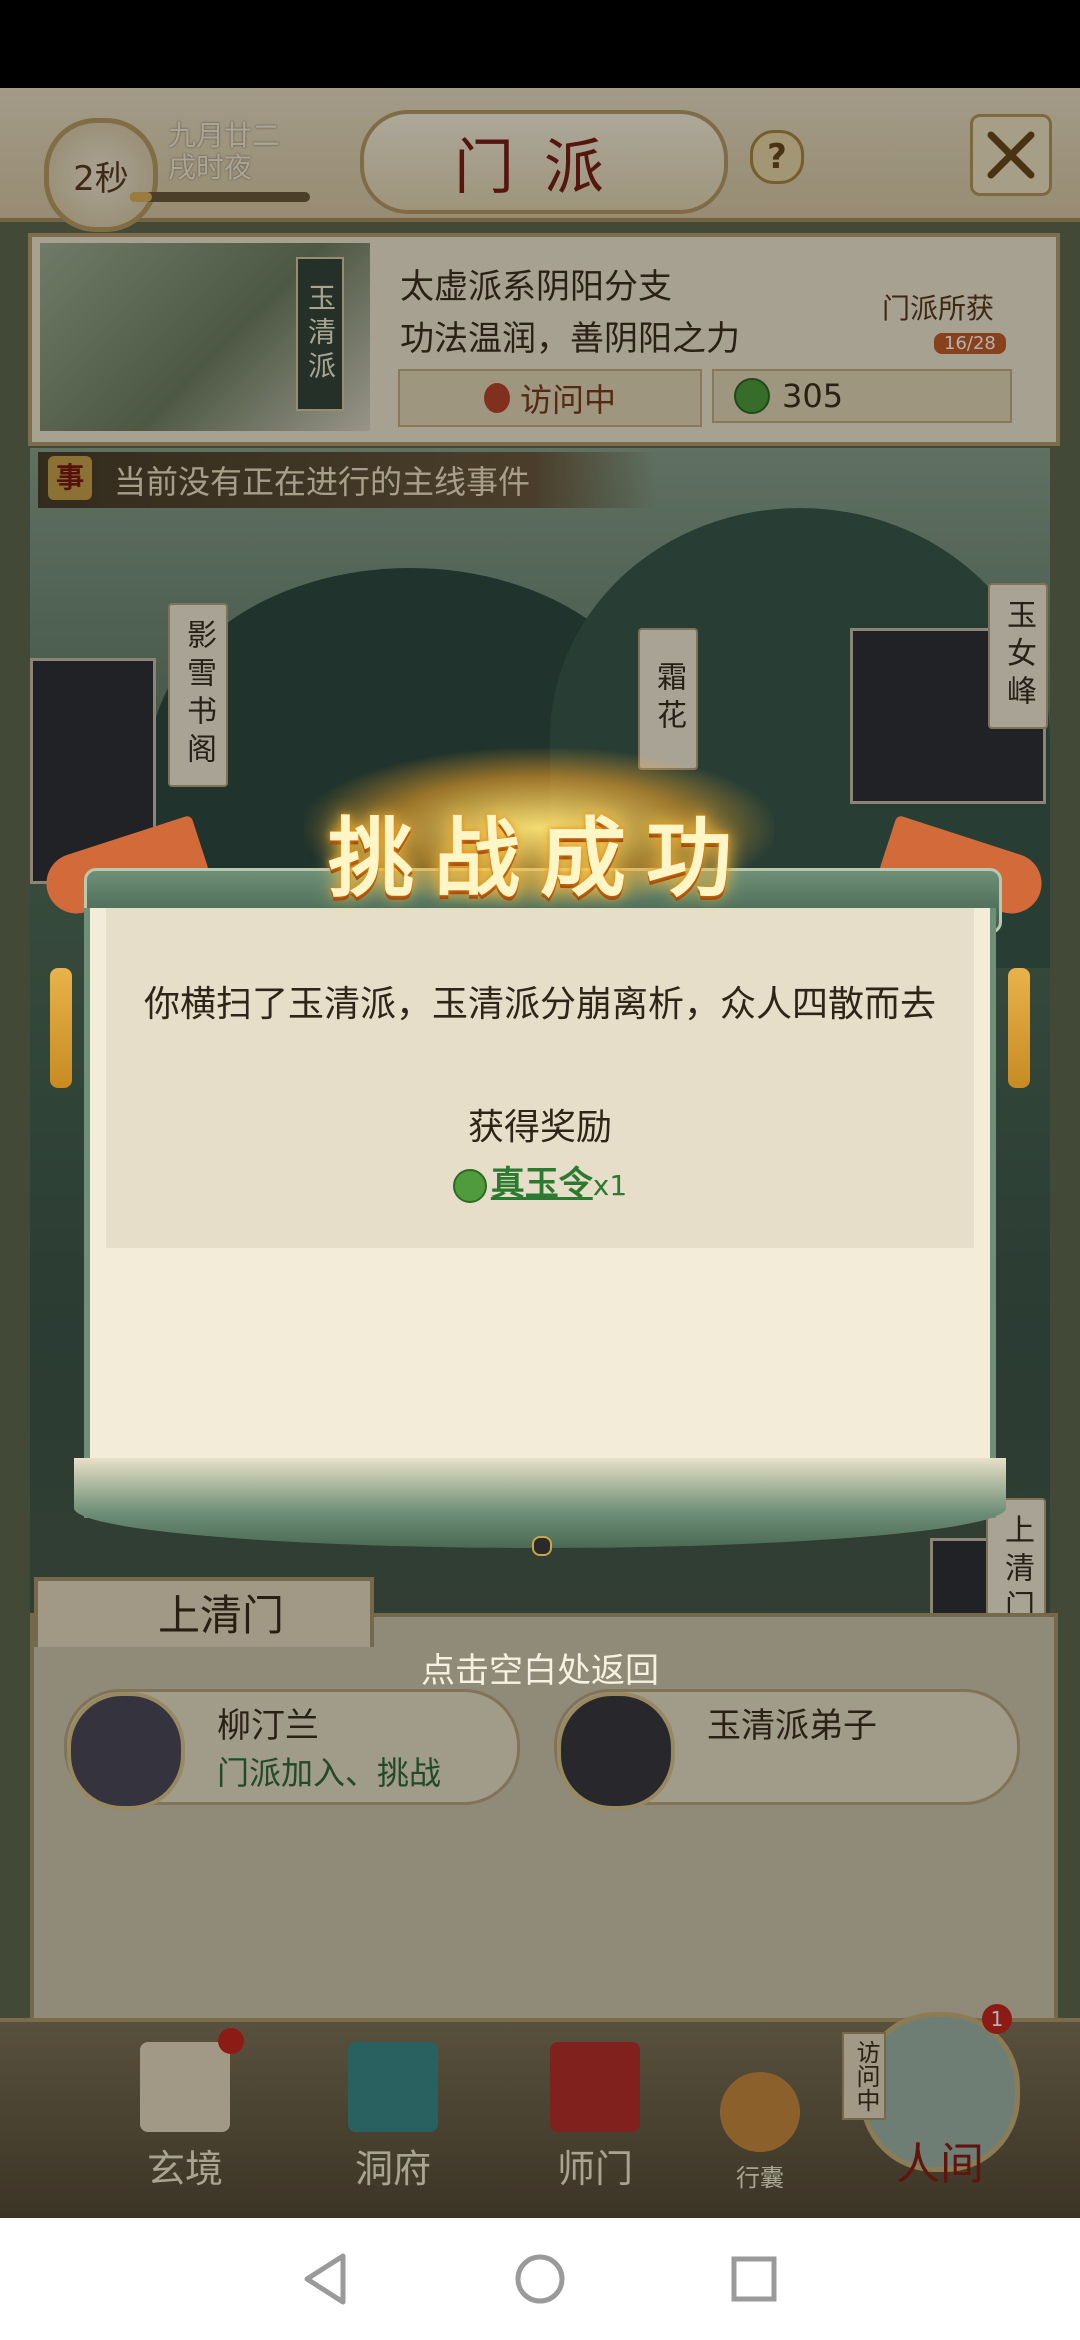  I want to click on tap-to-return-hint: 点击空白处返回, so click(540, 1671).